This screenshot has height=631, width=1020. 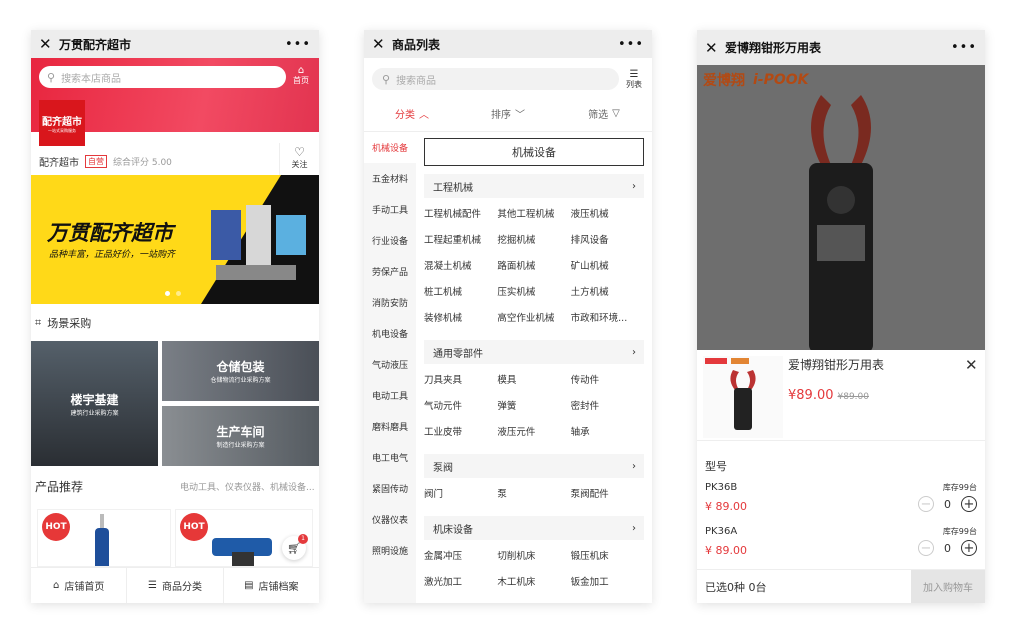 What do you see at coordinates (240, 432) in the screenshot?
I see `tile-title: 生产车间` at bounding box center [240, 432].